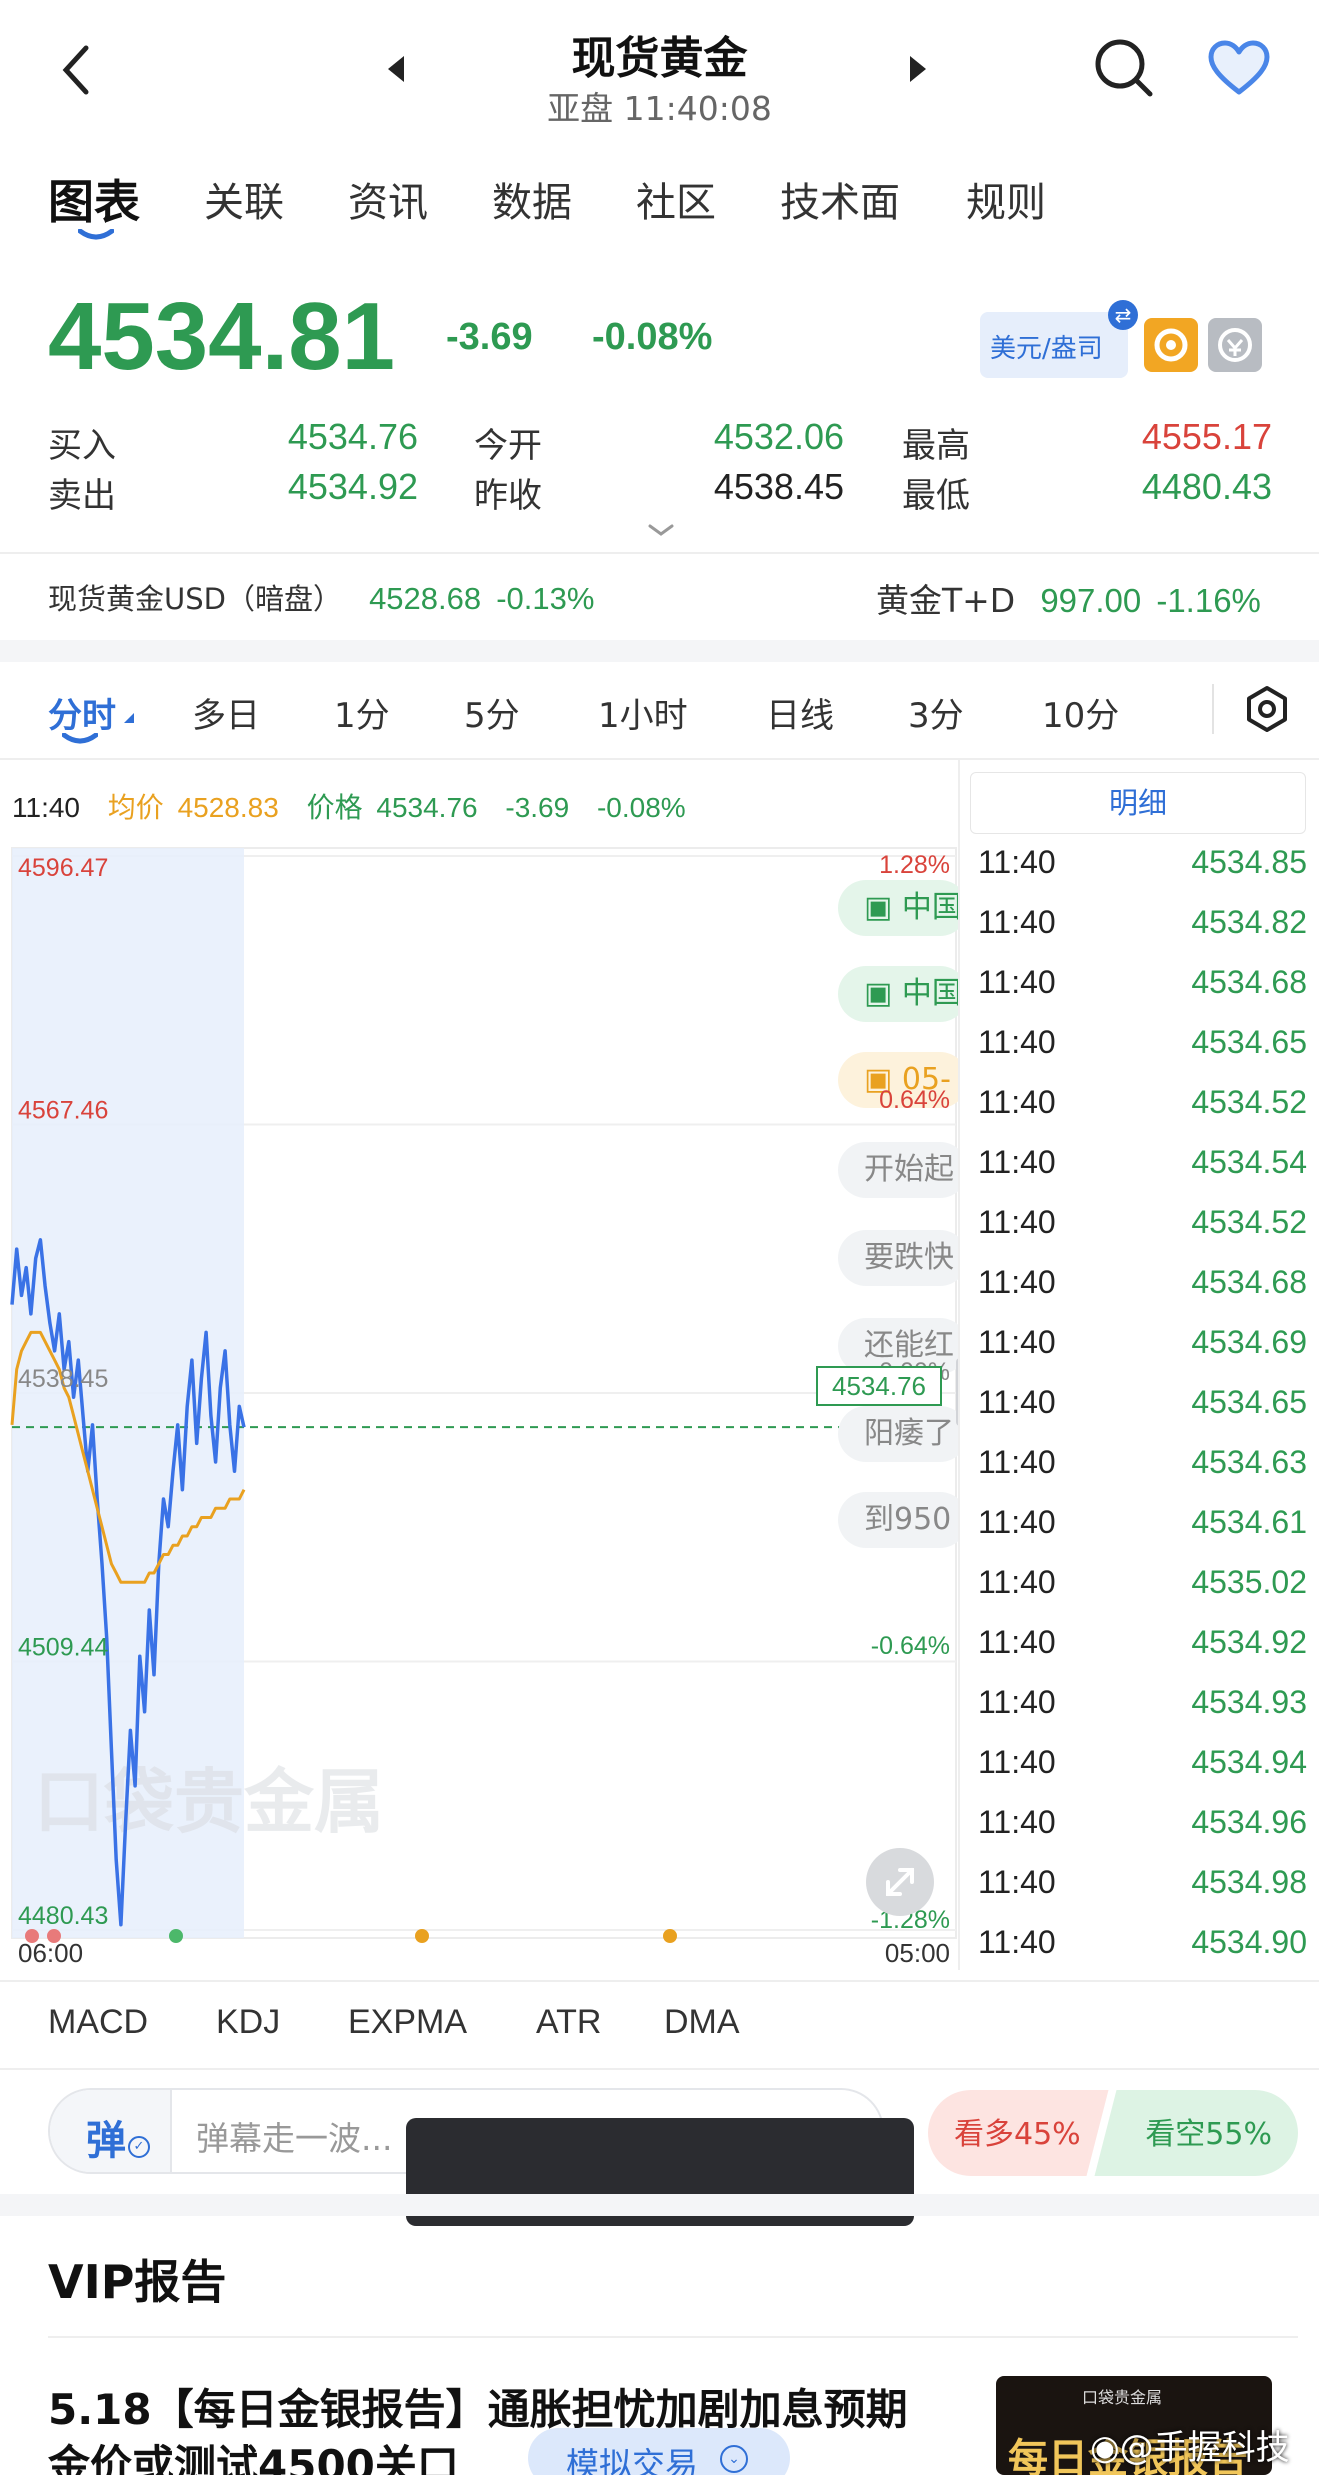 This screenshot has height=2475, width=1319. What do you see at coordinates (195, 599) in the screenshot?
I see `related-left-name: 现货黄金USD（暗盘）` at bounding box center [195, 599].